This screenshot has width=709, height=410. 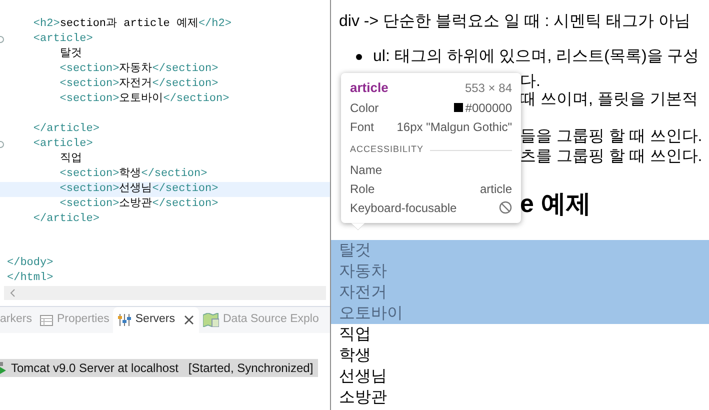 I want to click on code-line: </body>, so click(x=30, y=264).